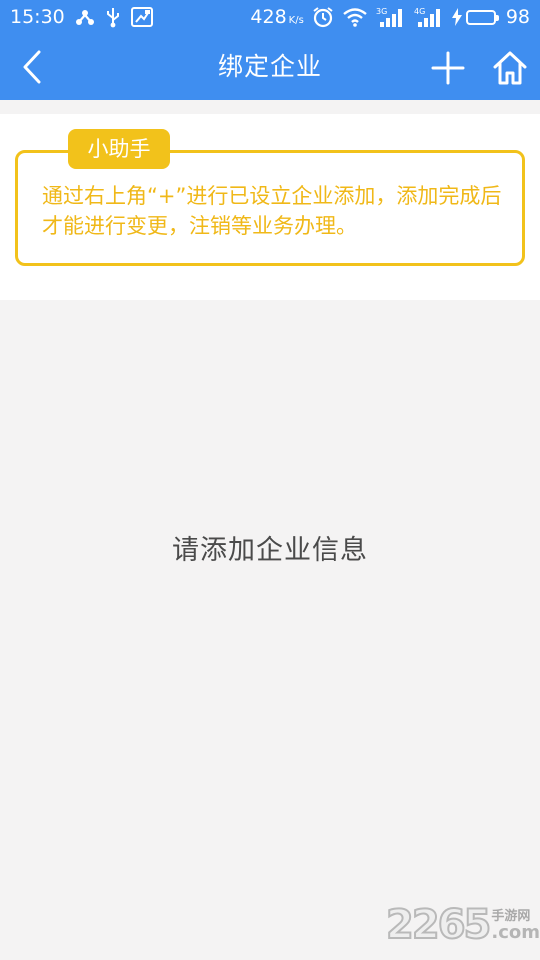 This screenshot has width=540, height=960. What do you see at coordinates (429, 17) in the screenshot?
I see `signal-icon: 4G` at bounding box center [429, 17].